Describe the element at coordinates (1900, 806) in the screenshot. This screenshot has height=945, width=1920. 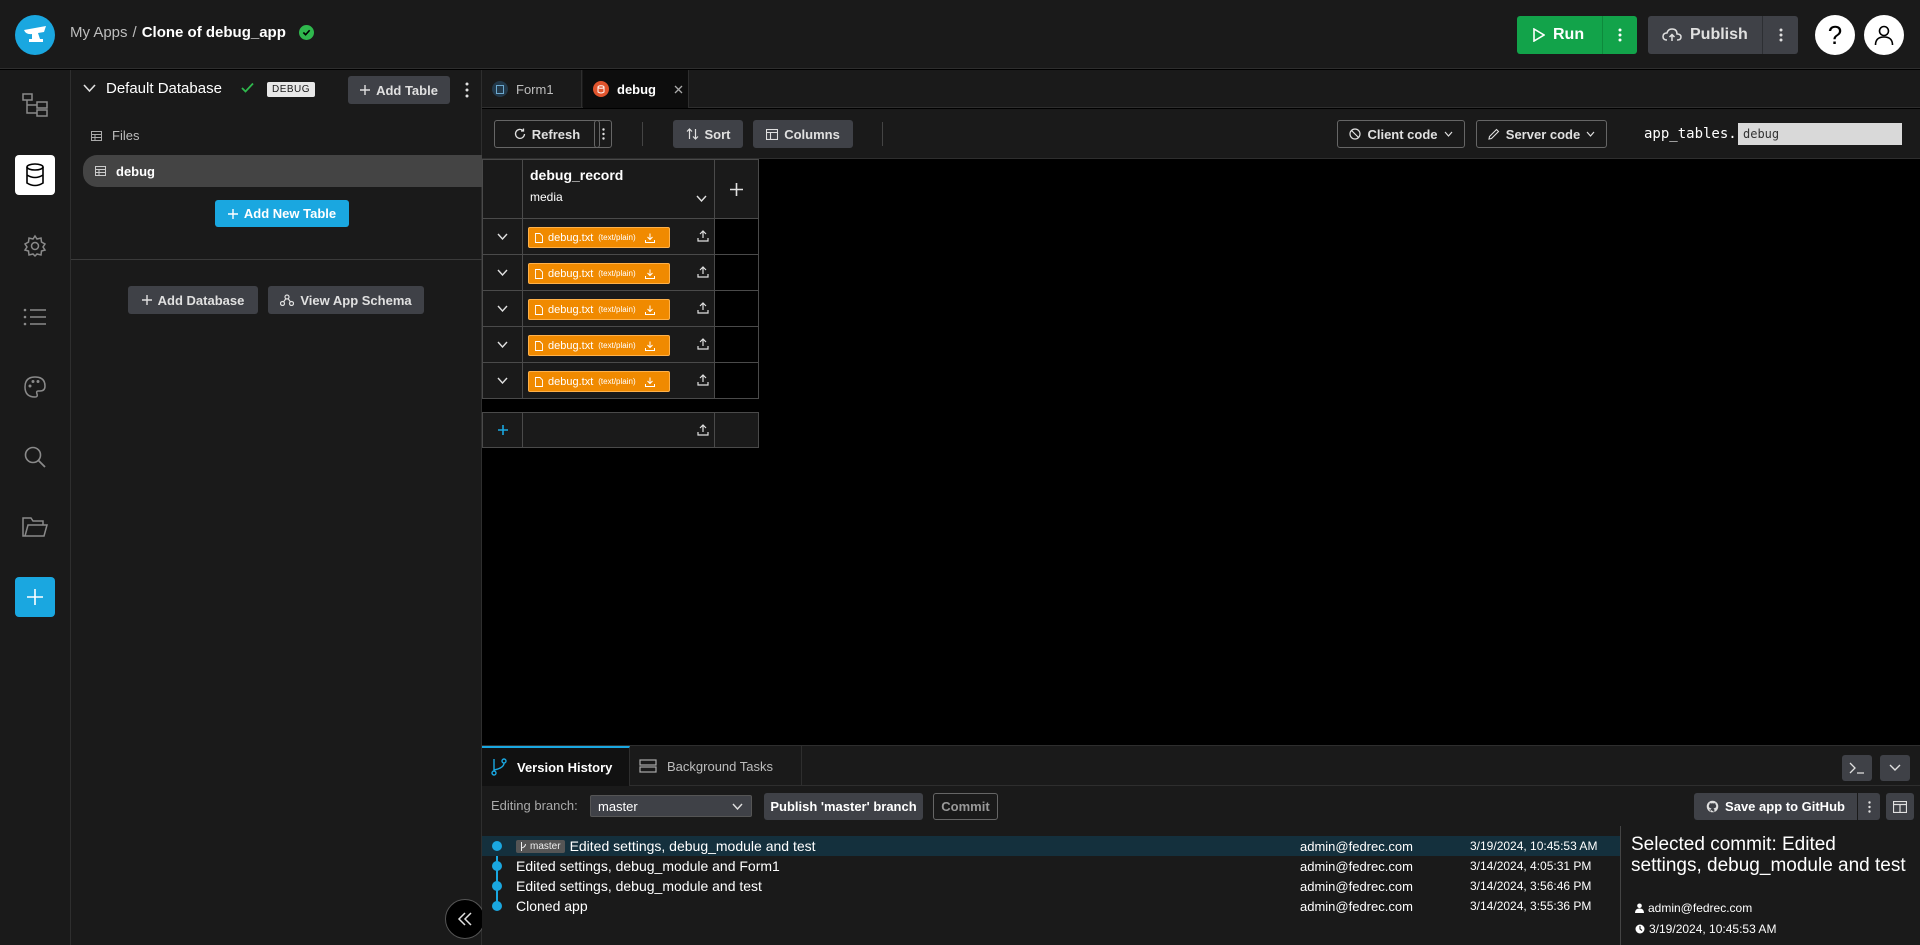
I see `split-layout-button` at that location.